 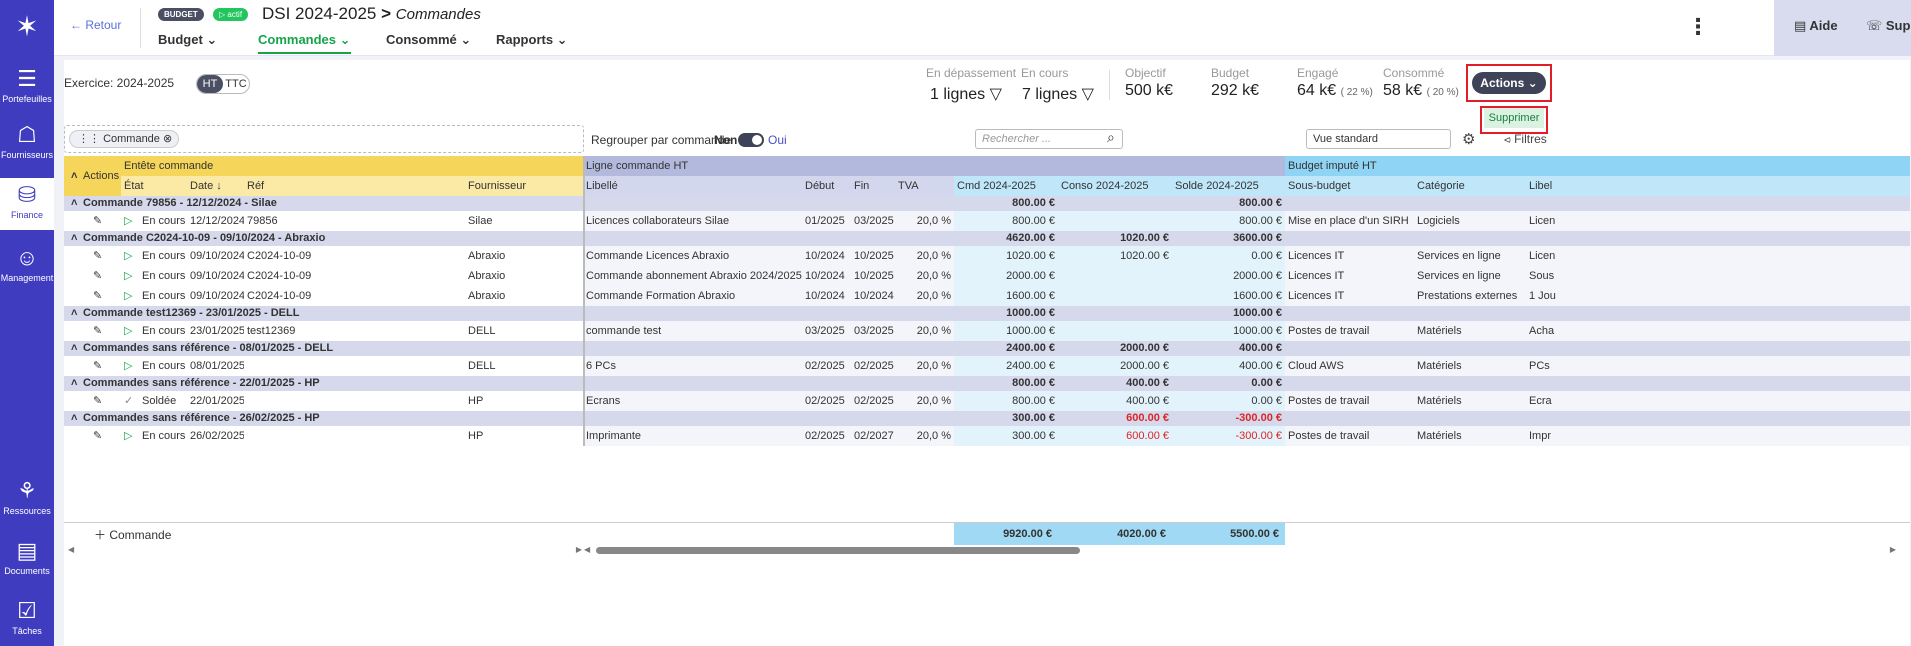 What do you see at coordinates (966, 94) in the screenshot?
I see `overrun-filter: 1 lignes ▽` at bounding box center [966, 94].